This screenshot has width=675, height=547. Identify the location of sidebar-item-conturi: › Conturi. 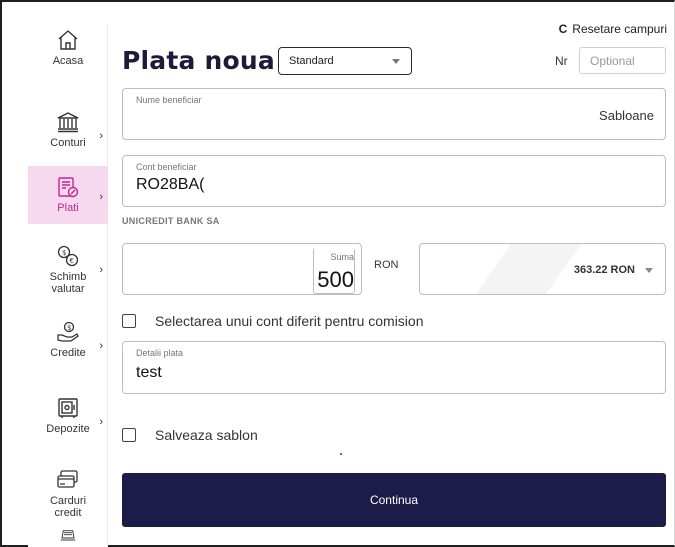
(68, 140).